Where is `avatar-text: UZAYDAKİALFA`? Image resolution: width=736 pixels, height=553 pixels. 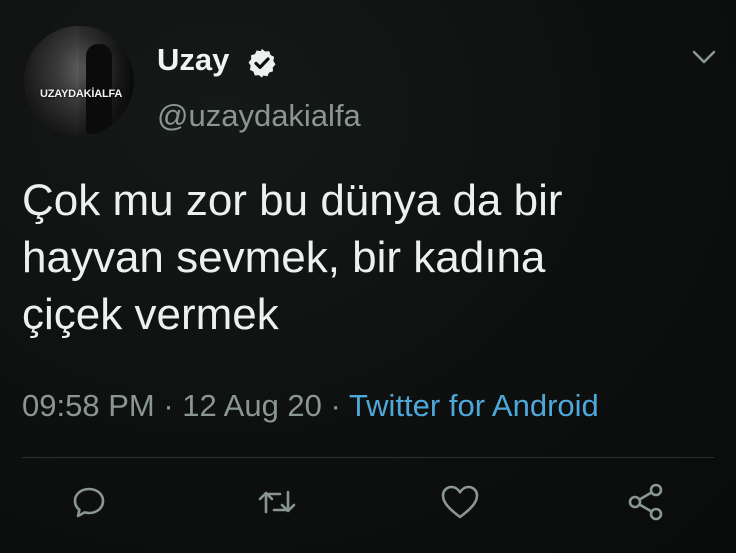
avatar-text: UZAYDAKİALFA is located at coordinates (81, 94).